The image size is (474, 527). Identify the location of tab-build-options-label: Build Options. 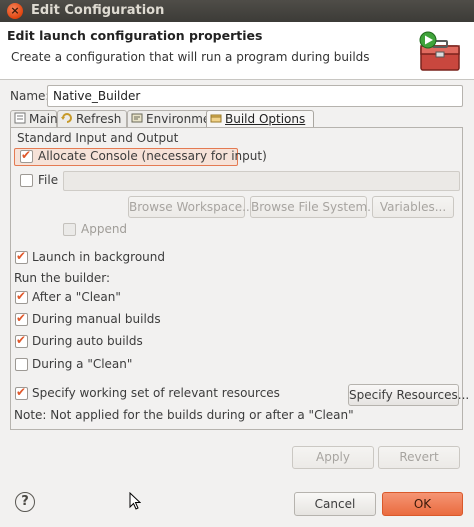
(265, 119).